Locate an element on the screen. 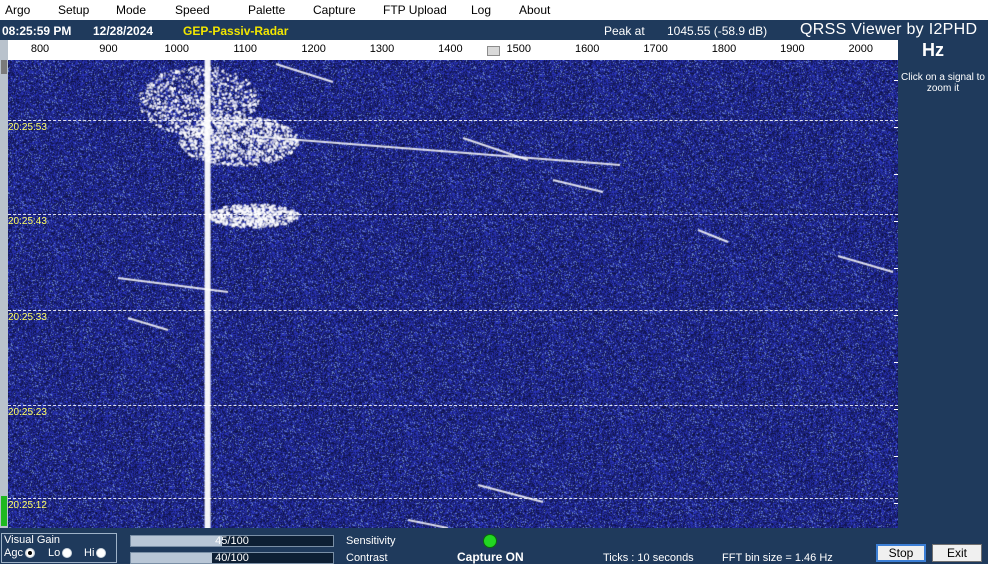  visual-gain-group: Visual Gain Agc Lo Hi is located at coordinates (59, 548).